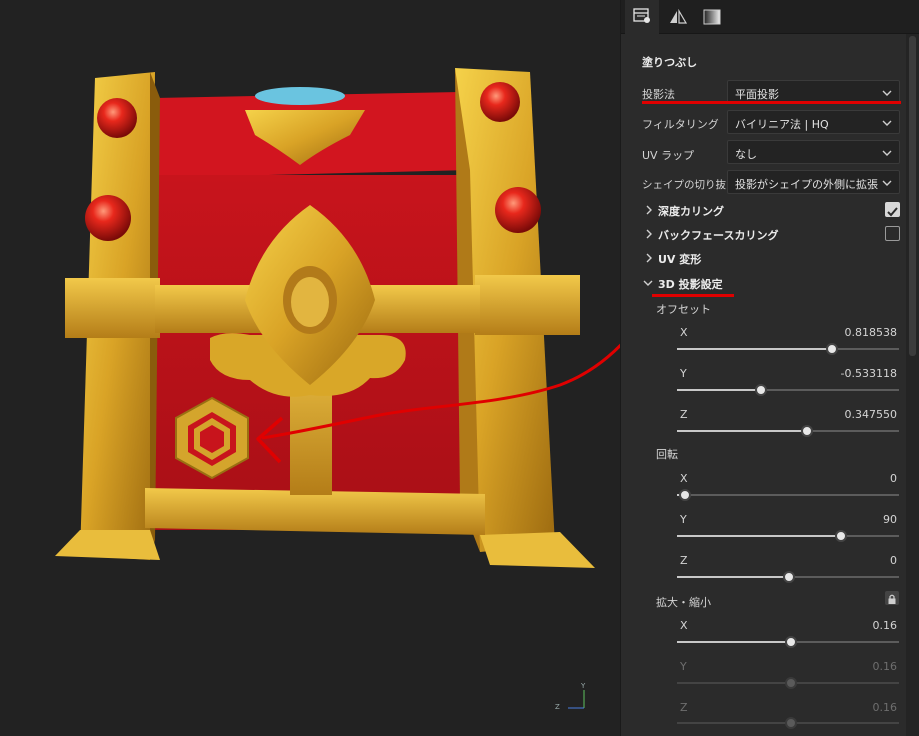 The image size is (919, 736). What do you see at coordinates (683, 373) in the screenshot?
I see `offset-y-label: Y` at bounding box center [683, 373].